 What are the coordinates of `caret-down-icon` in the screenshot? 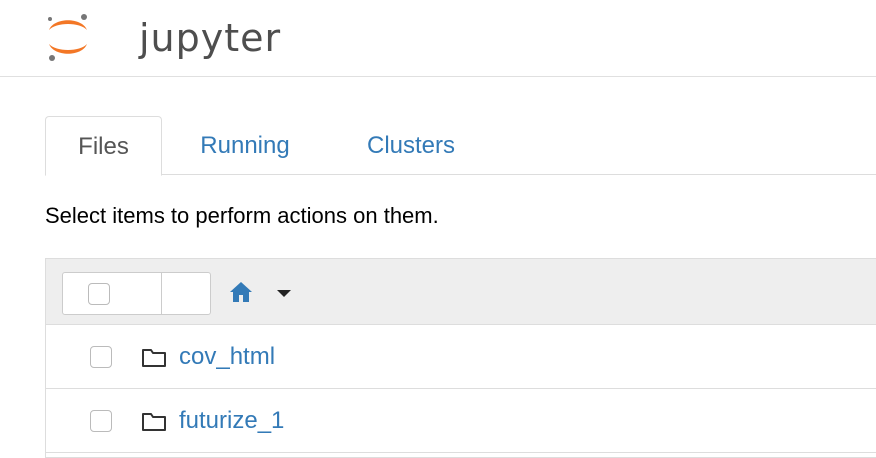 It's located at (284, 293).